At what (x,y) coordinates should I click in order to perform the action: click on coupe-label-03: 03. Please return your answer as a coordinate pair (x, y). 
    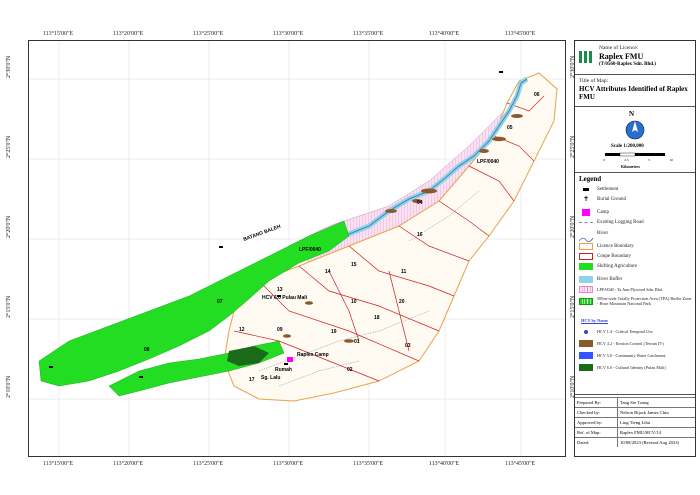
    Looking at the image, I should click on (408, 346).